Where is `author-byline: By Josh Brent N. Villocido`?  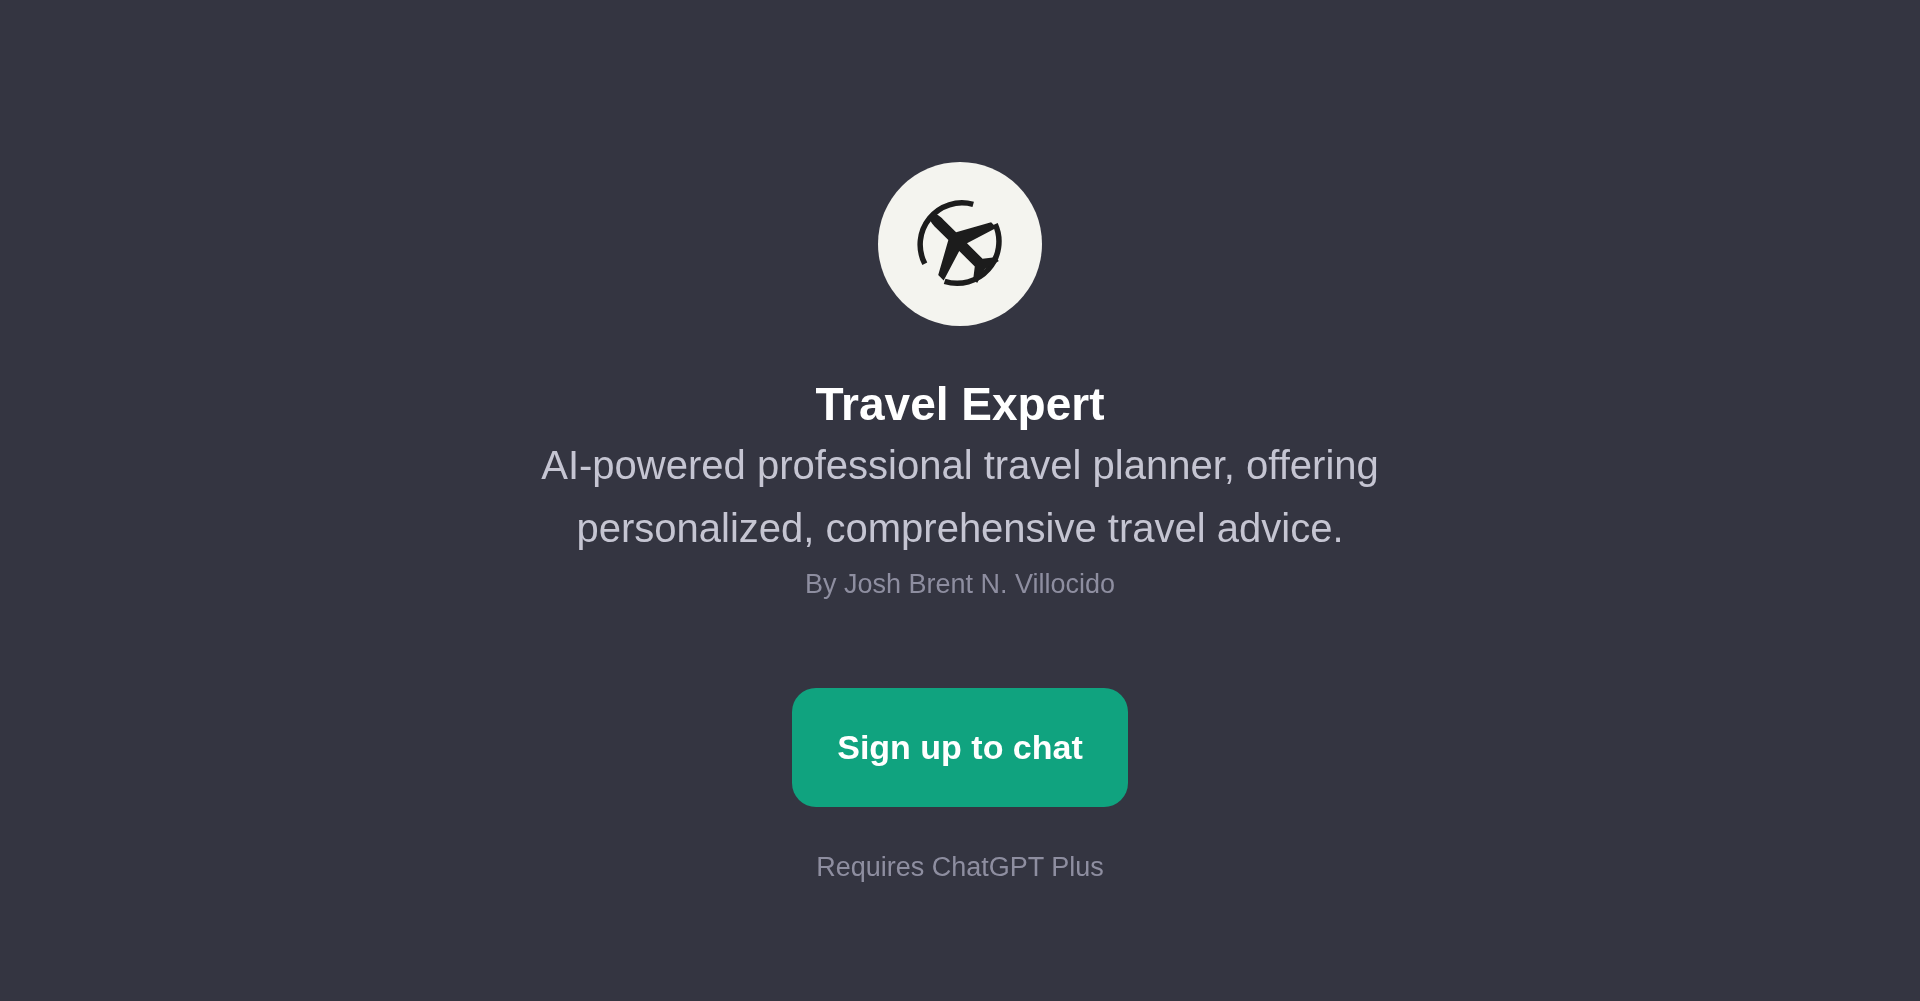 author-byline: By Josh Brent N. Villocido is located at coordinates (960, 584).